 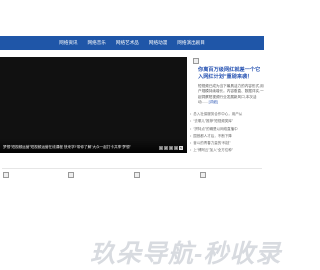 What do you see at coordinates (181, 148) in the screenshot?
I see `slide-dot-5: 5` at bounding box center [181, 148].